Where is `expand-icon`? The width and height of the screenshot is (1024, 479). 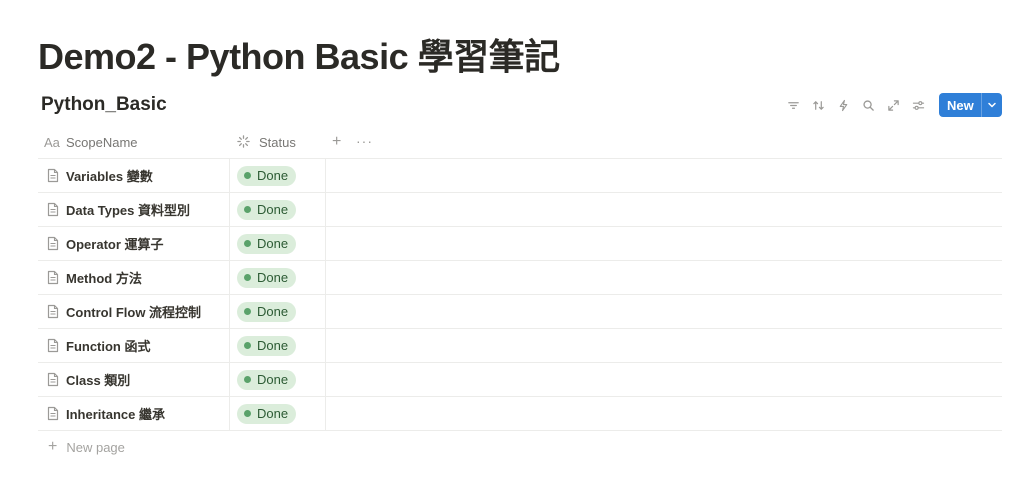
expand-icon is located at coordinates (893, 105).